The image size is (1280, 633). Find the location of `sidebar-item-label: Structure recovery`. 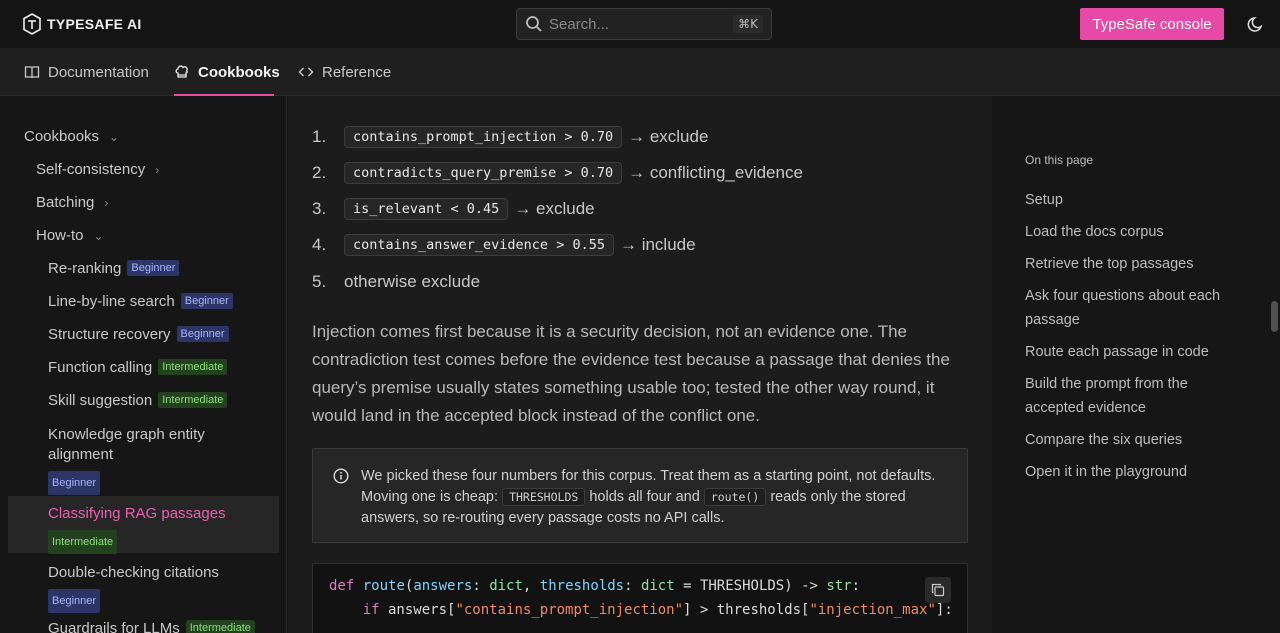

sidebar-item-label: Structure recovery is located at coordinates (109, 334).